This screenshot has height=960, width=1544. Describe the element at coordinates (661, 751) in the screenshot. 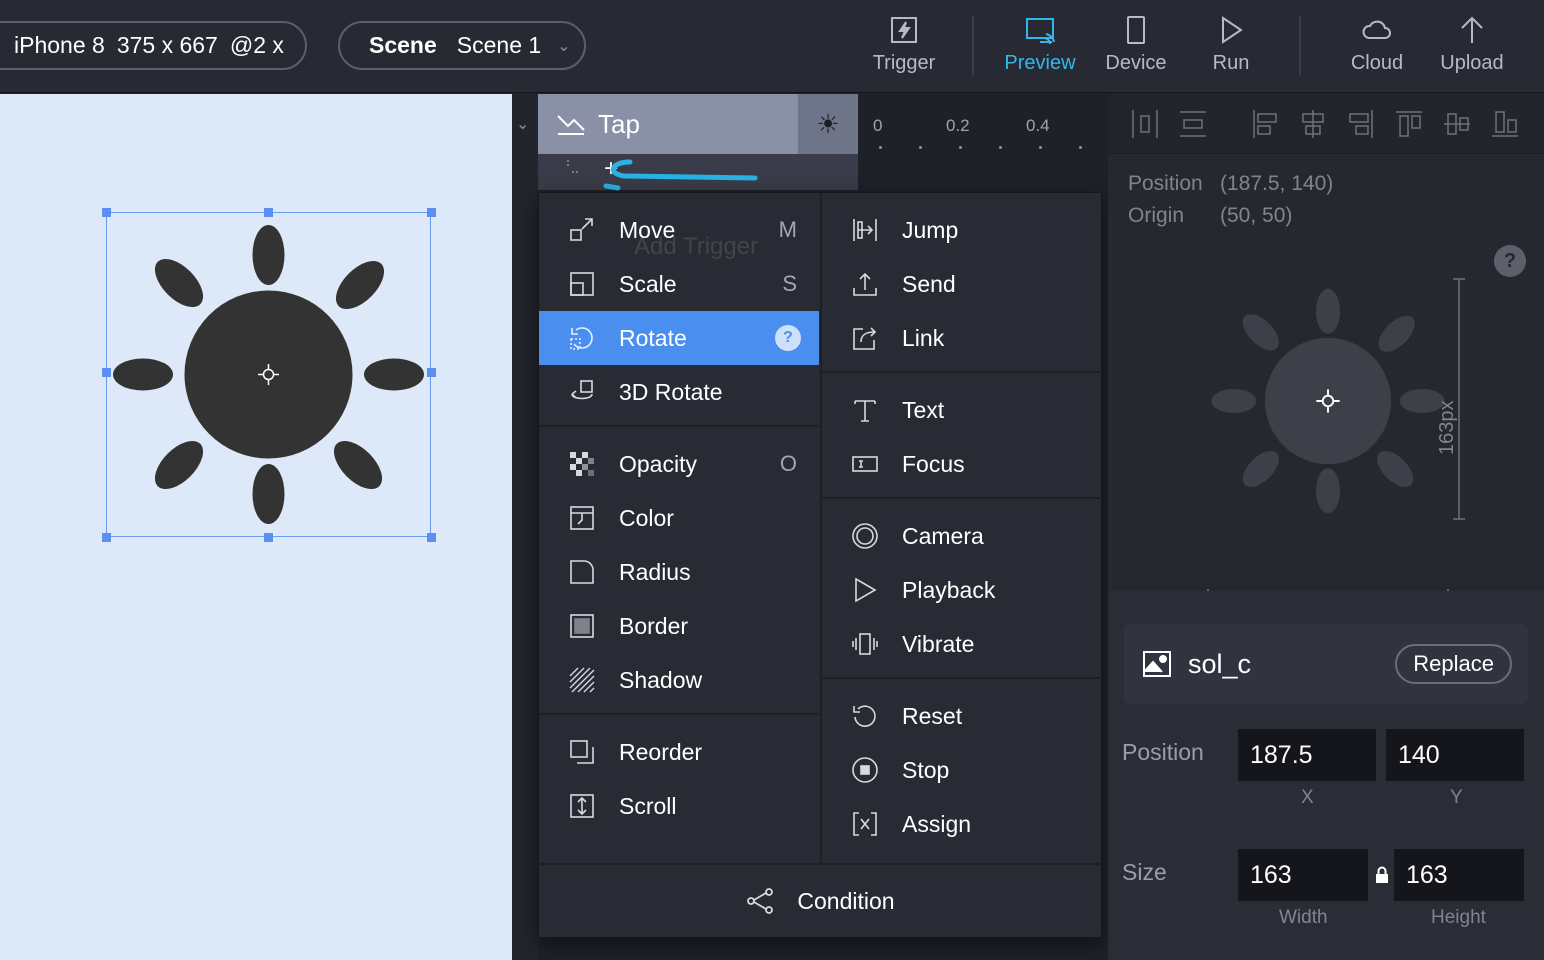

I see `menu-item-label: Reorder` at that location.